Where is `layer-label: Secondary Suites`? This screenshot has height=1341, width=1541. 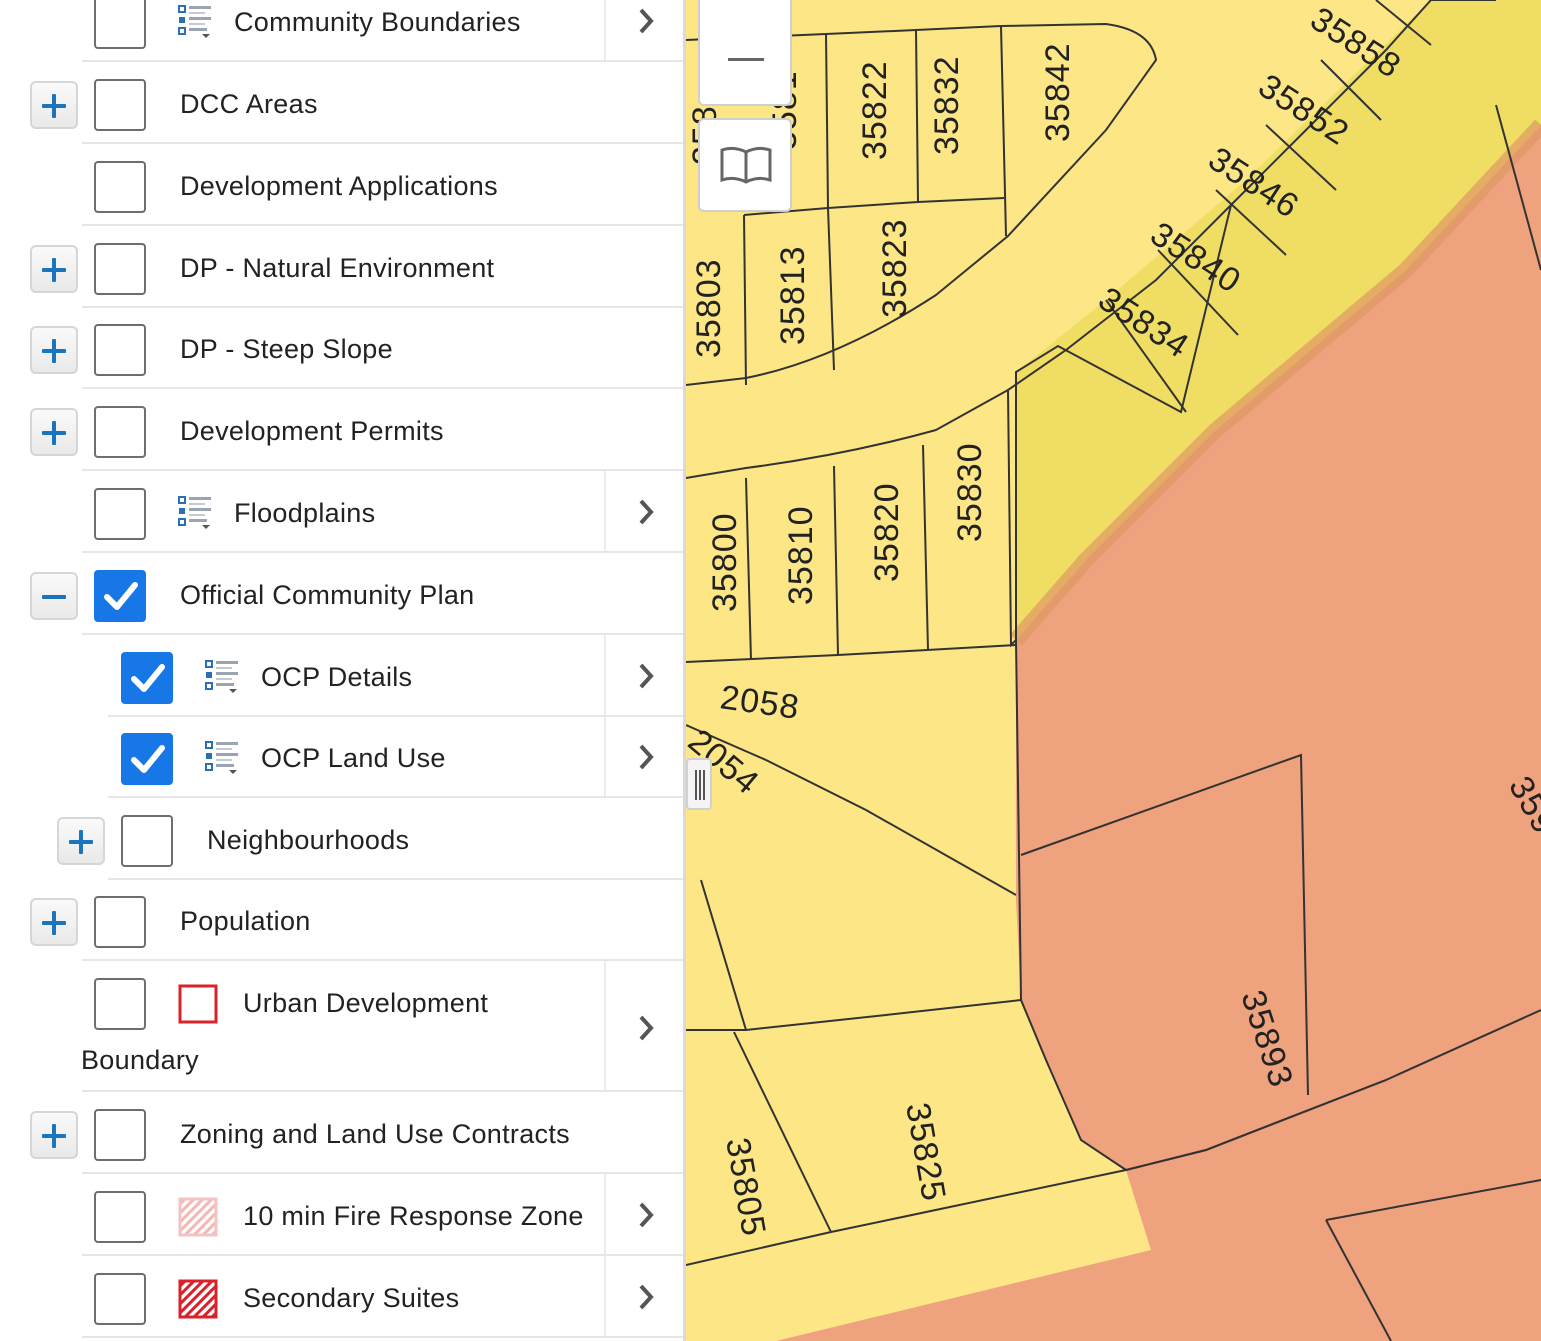 layer-label: Secondary Suites is located at coordinates (351, 1298).